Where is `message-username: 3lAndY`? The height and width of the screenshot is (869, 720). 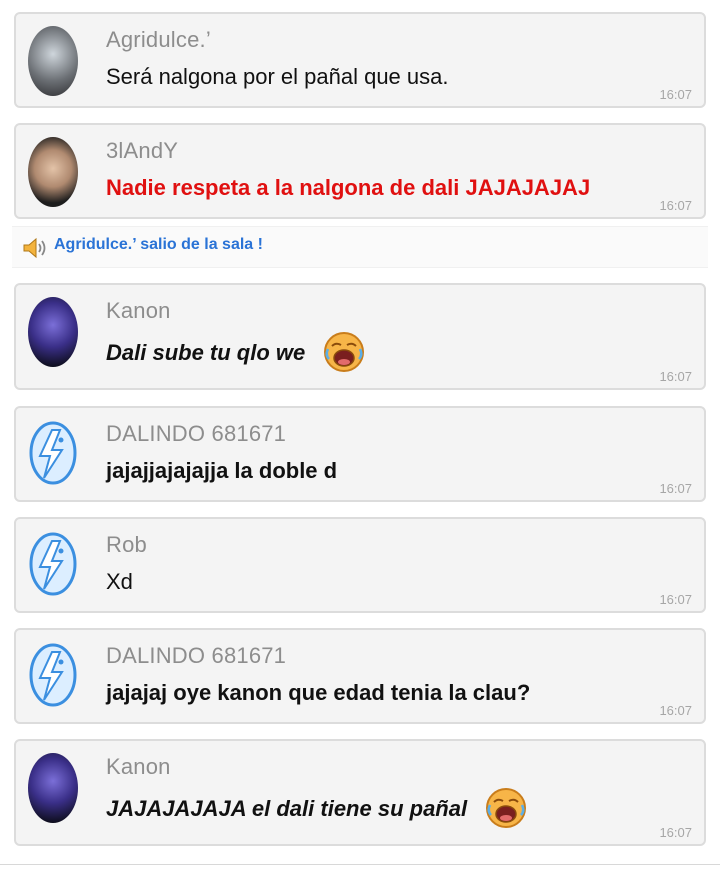 message-username: 3lAndY is located at coordinates (142, 151).